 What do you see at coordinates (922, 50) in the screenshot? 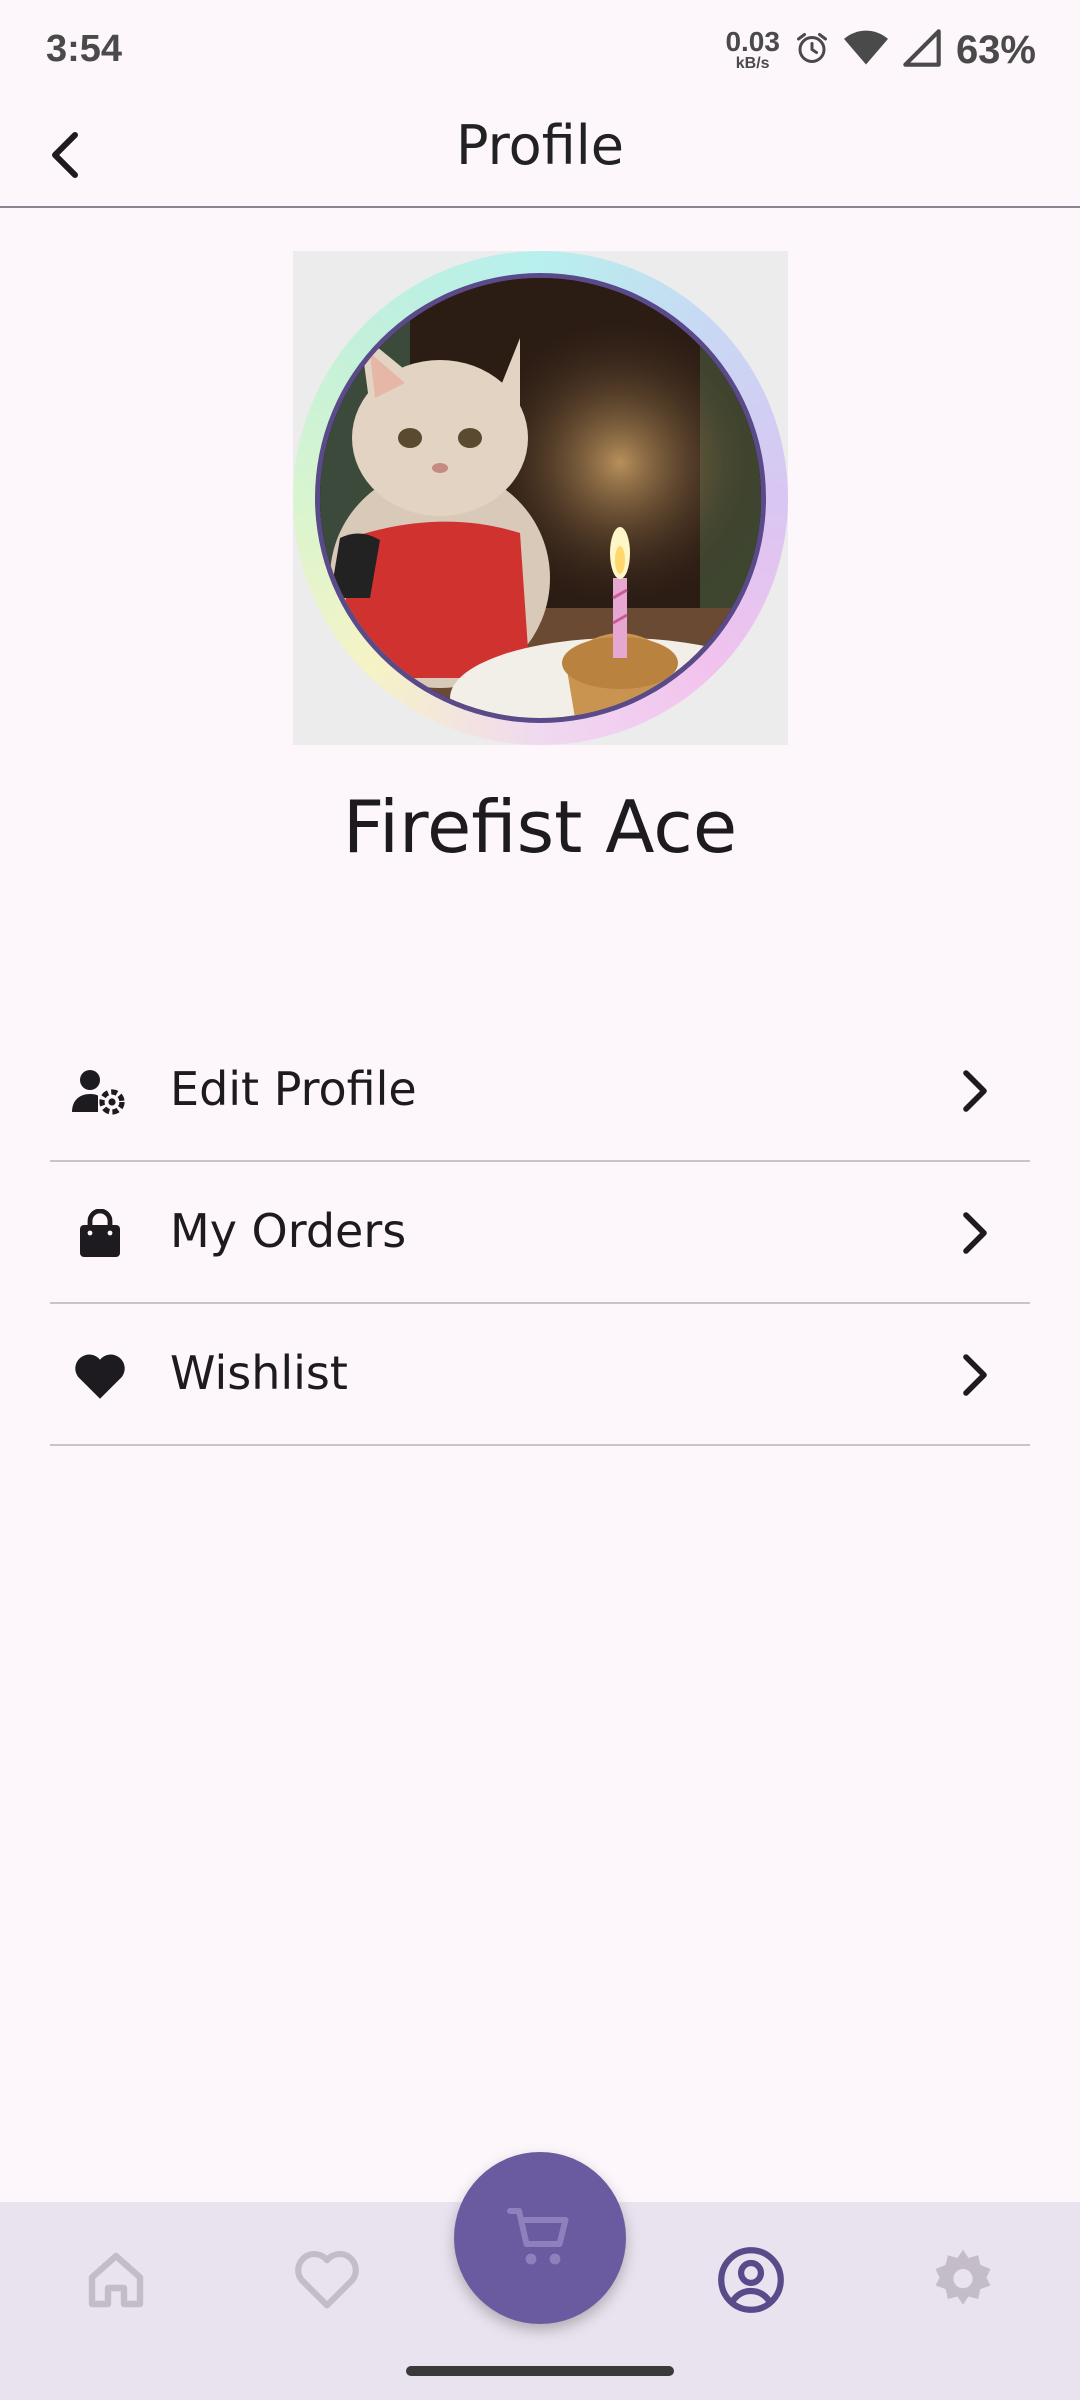
I see `signal-icon` at bounding box center [922, 50].